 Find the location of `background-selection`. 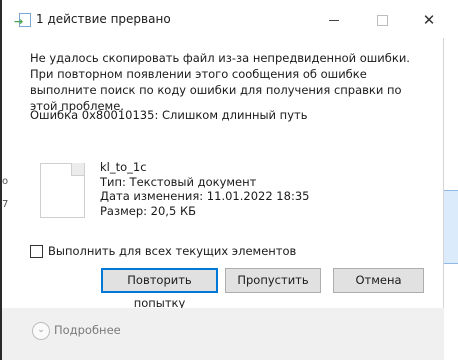

background-selection is located at coordinates (451, 227).